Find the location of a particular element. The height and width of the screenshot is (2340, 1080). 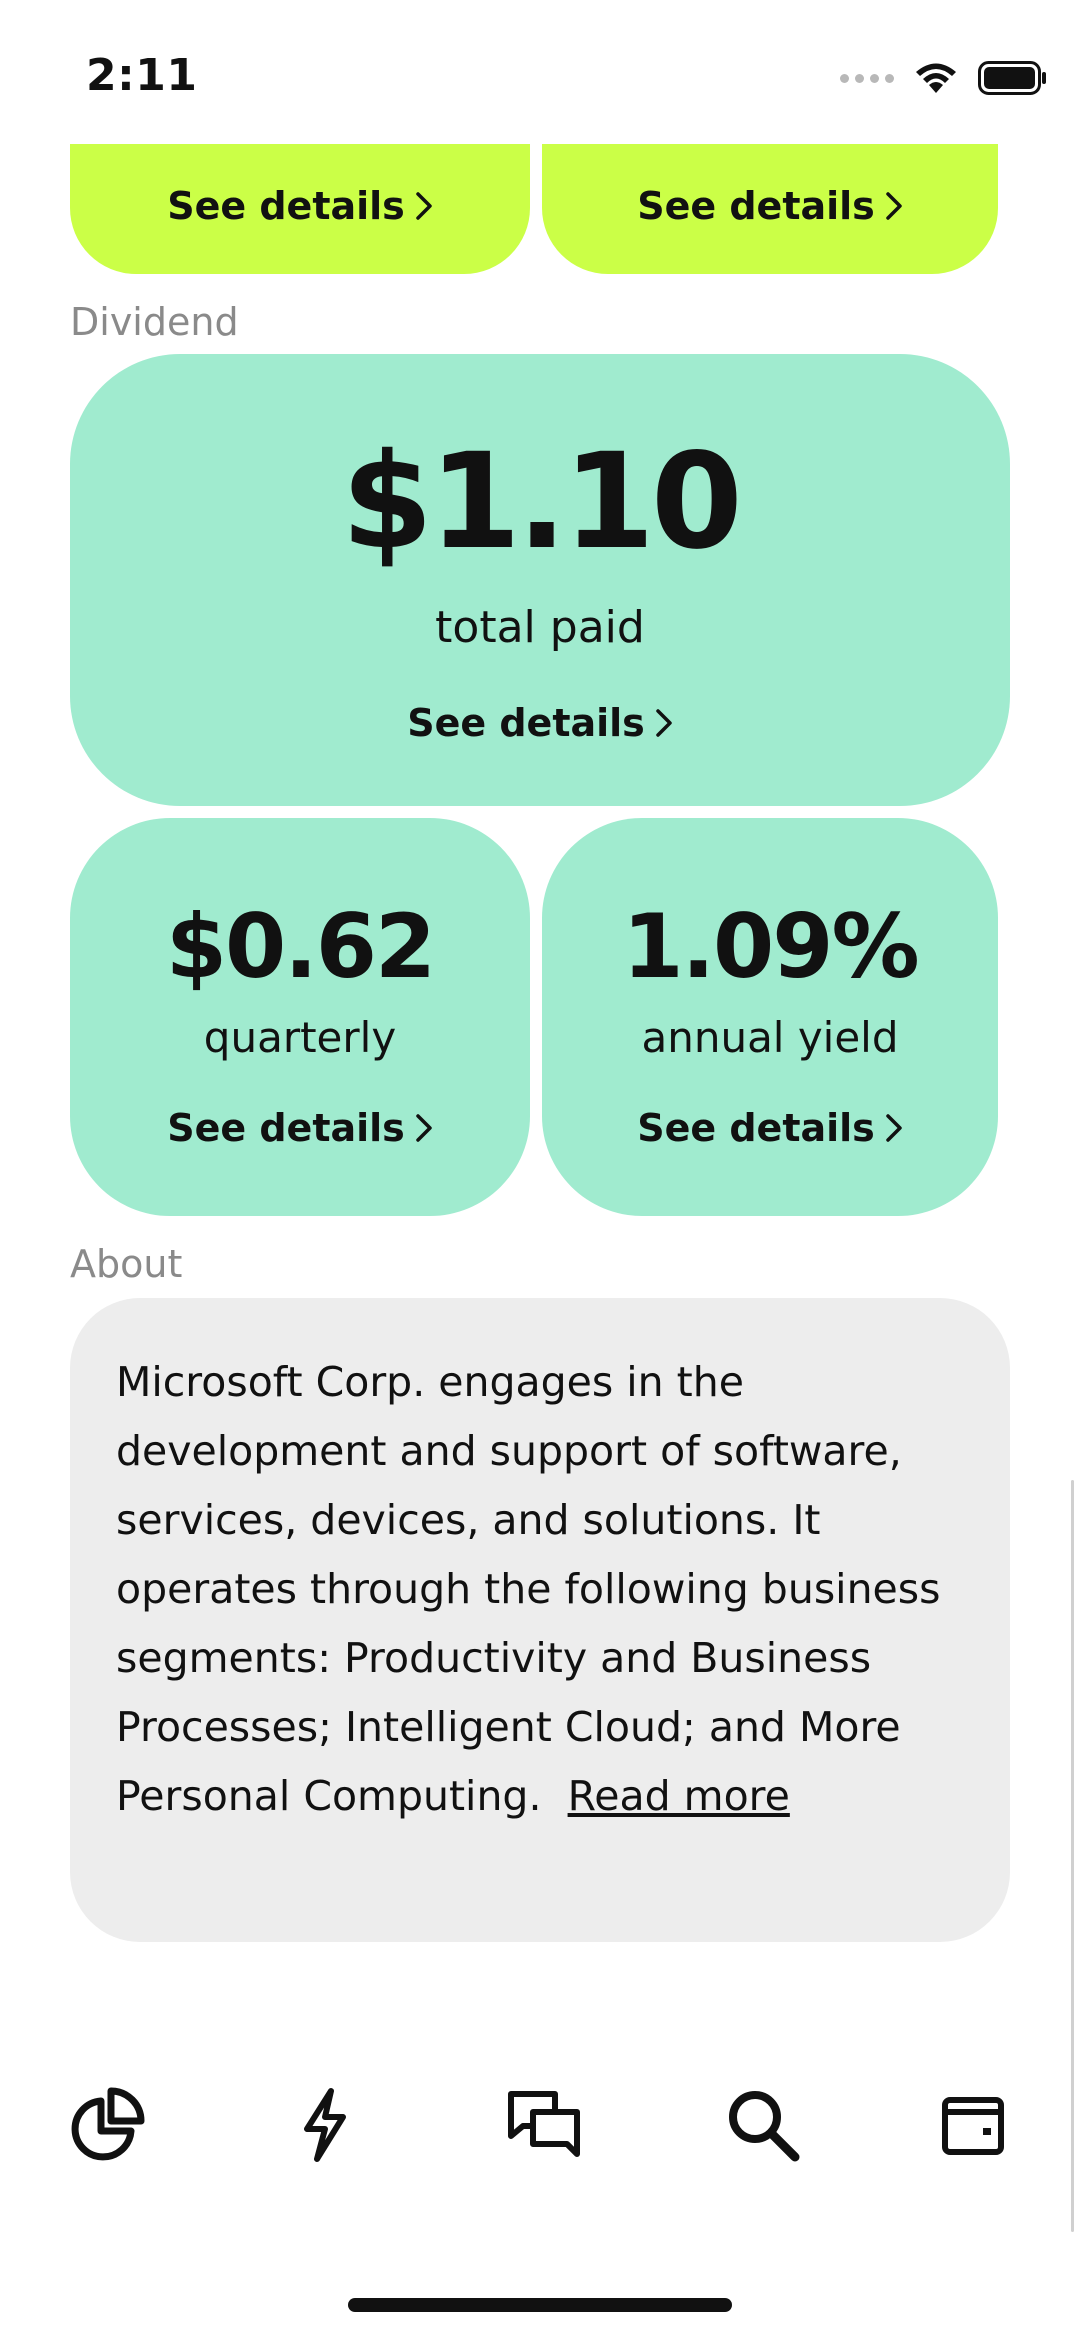

cellular-signal-icon is located at coordinates (867, 78).